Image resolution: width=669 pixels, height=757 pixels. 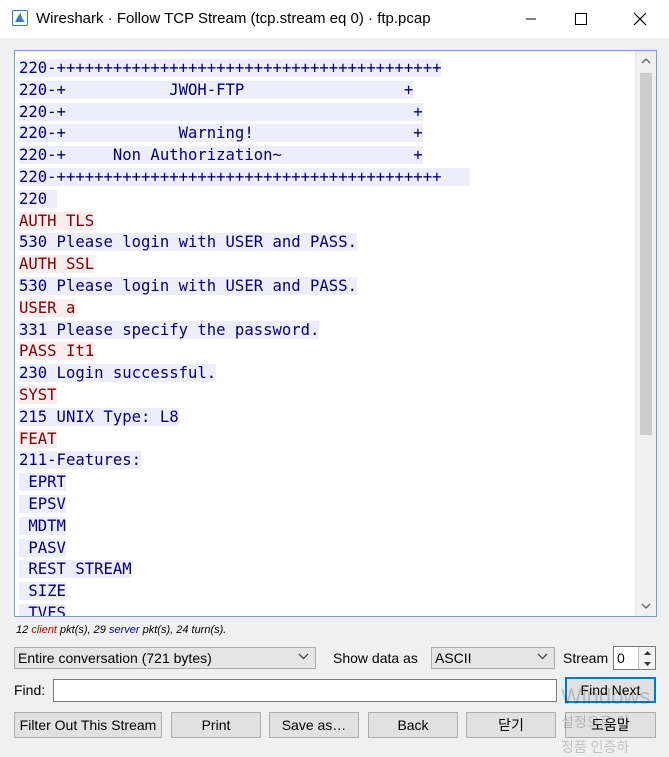 What do you see at coordinates (244, 352) in the screenshot?
I see `client-line: PASS It1` at bounding box center [244, 352].